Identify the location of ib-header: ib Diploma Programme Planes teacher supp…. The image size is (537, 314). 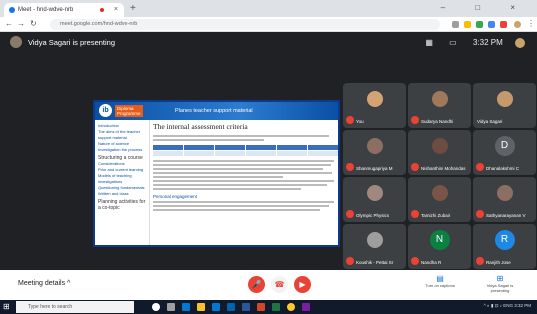
(216, 111).